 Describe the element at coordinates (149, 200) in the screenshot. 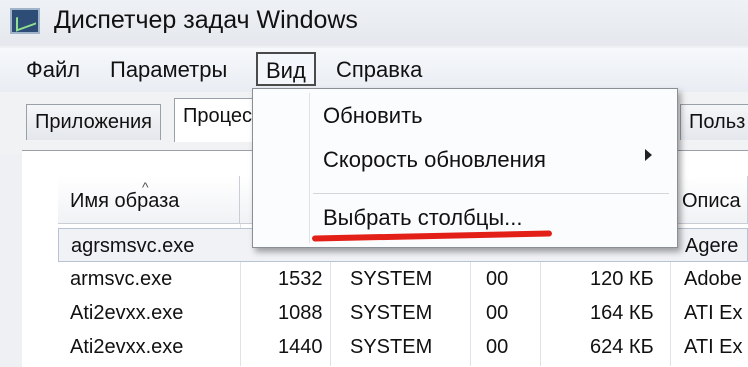

I see `column-header-image-name: ^ Имя образа` at that location.